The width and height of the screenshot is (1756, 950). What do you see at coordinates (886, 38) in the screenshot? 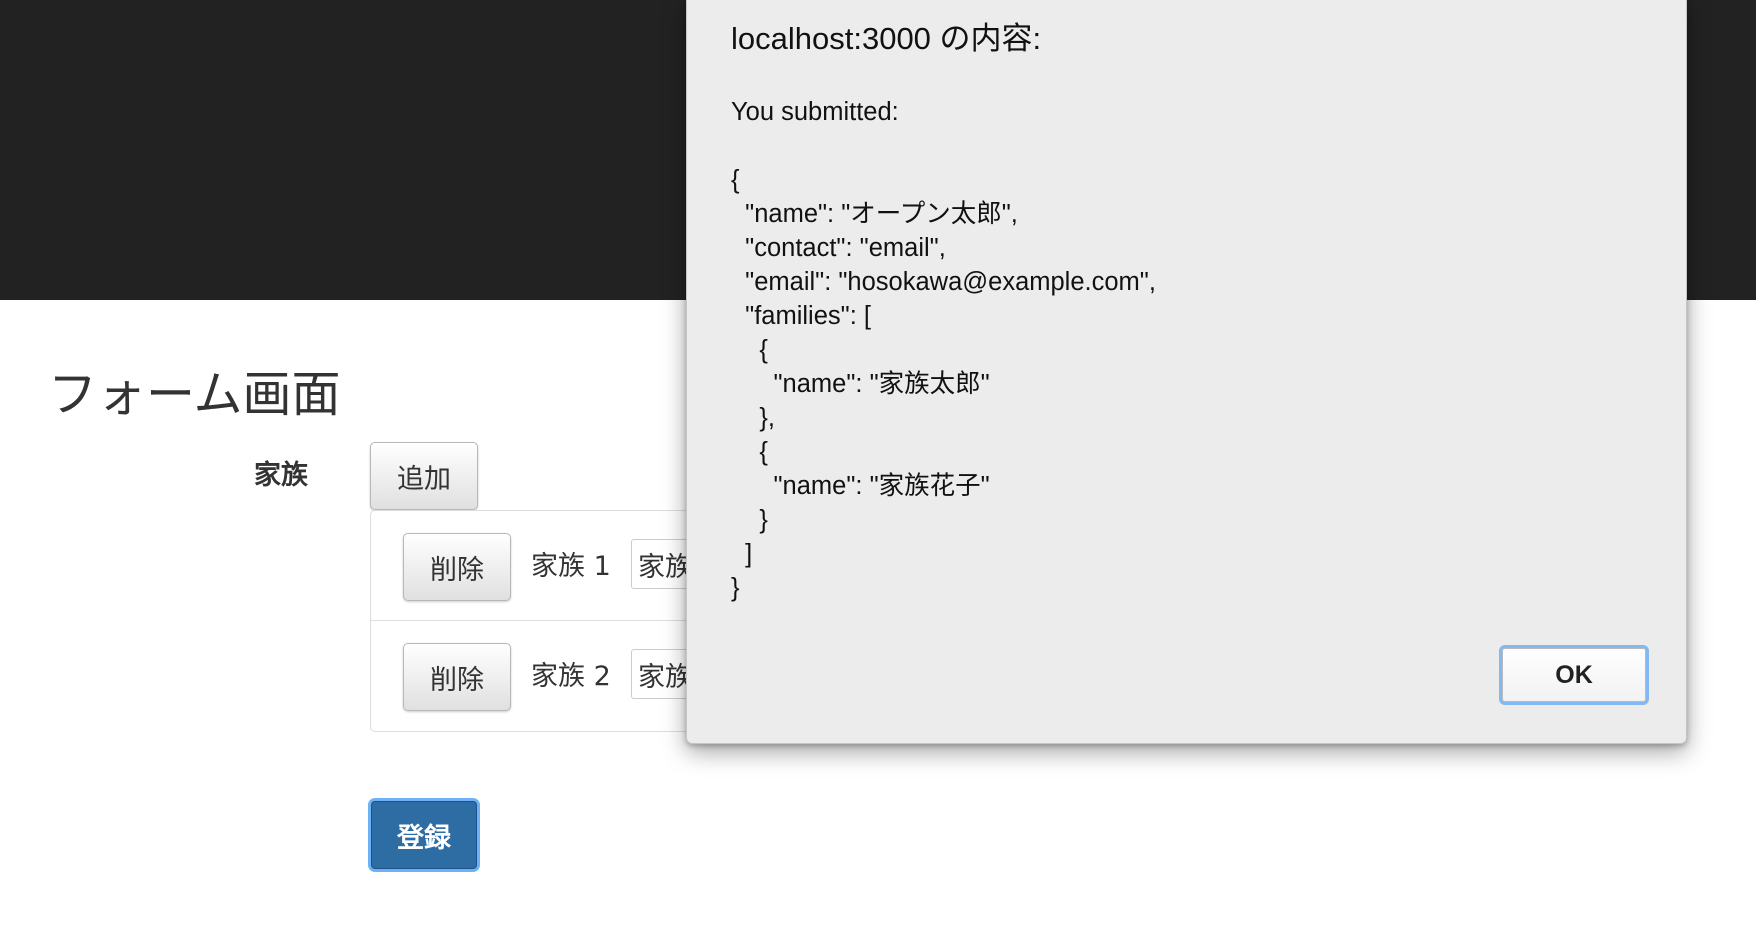
I see `alert-dialog-title: localhost:3000 の内容:` at bounding box center [886, 38].